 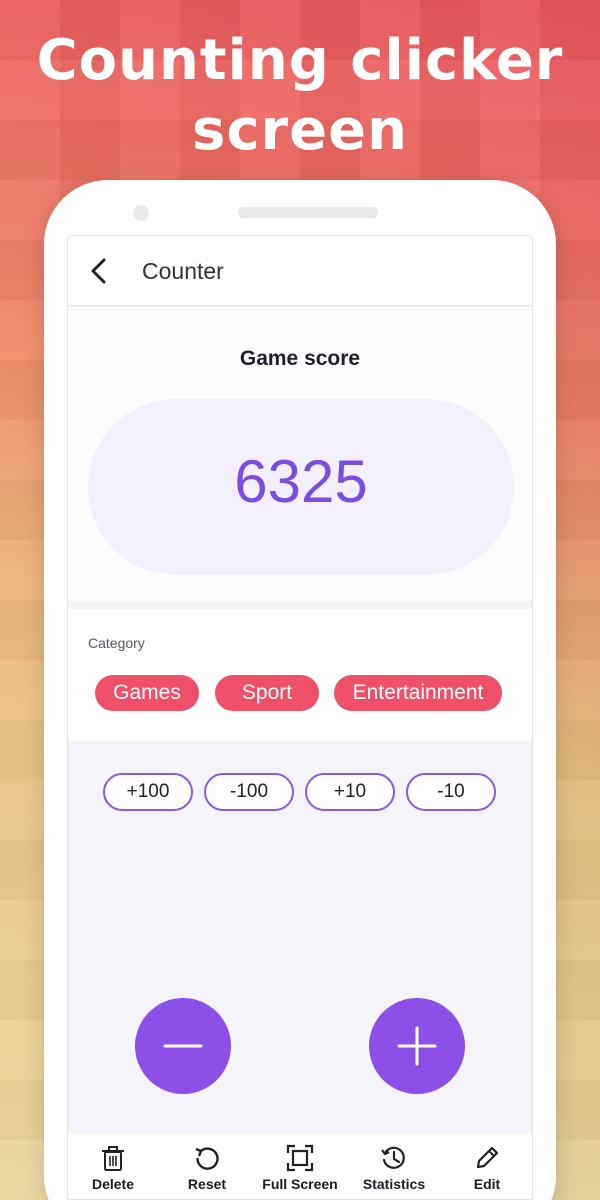 I want to click on category-chip-games: Games, so click(x=147, y=693).